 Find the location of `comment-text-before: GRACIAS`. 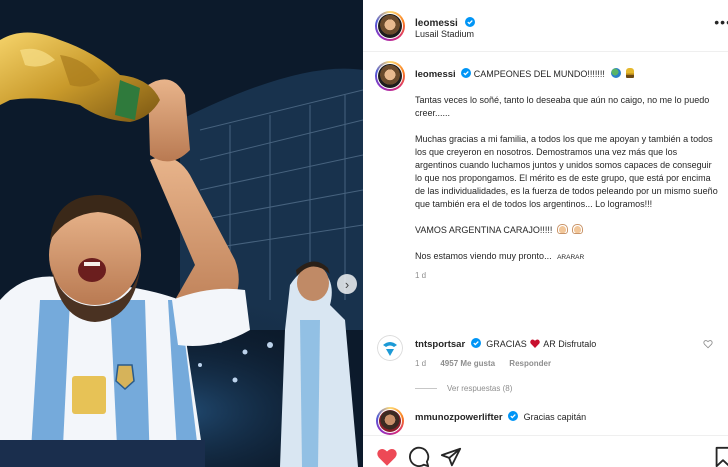

comment-text-before: GRACIAS is located at coordinates (506, 344).